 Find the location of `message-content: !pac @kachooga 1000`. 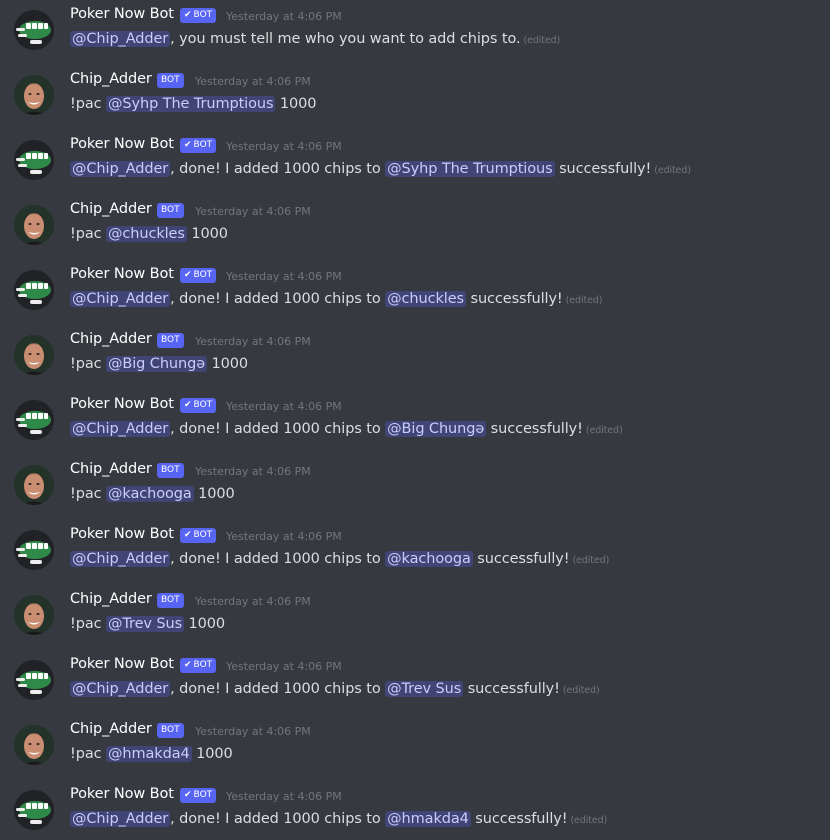

message-content: !pac @kachooga 1000 is located at coordinates (152, 494).